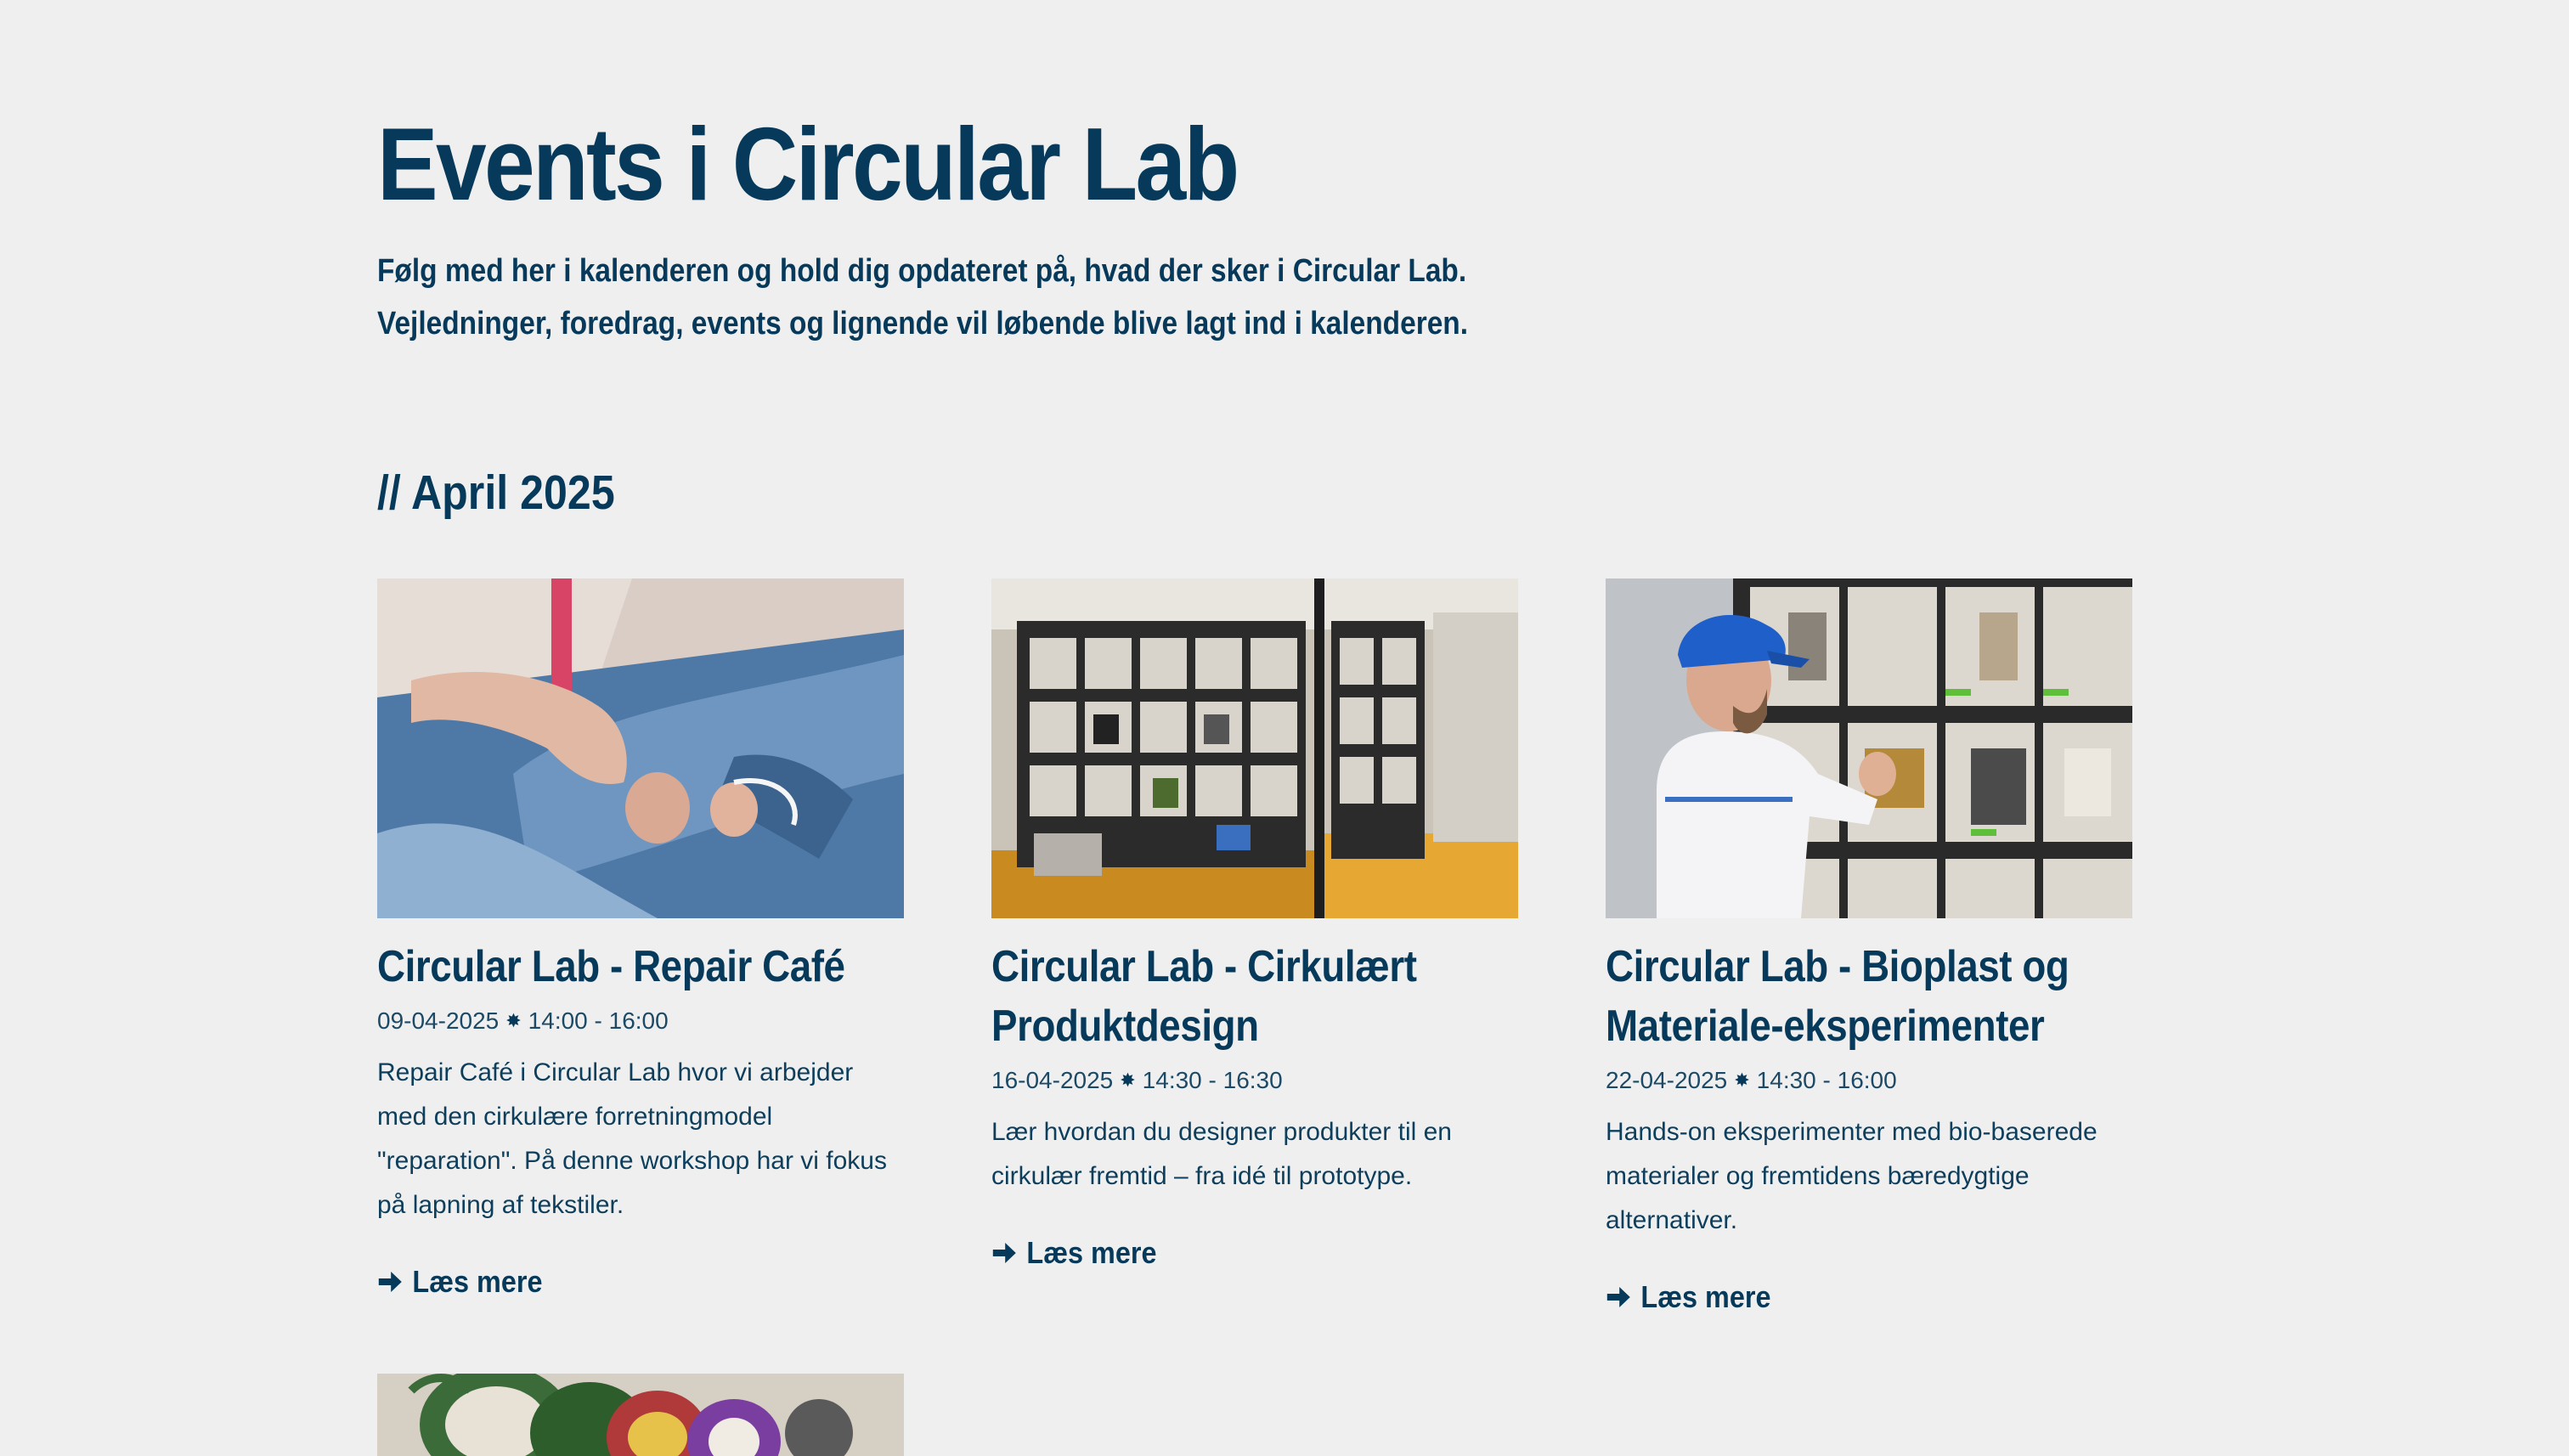 The image size is (2569, 1456). What do you see at coordinates (439, 1020) in the screenshot?
I see `event-date: 09-04-2025` at bounding box center [439, 1020].